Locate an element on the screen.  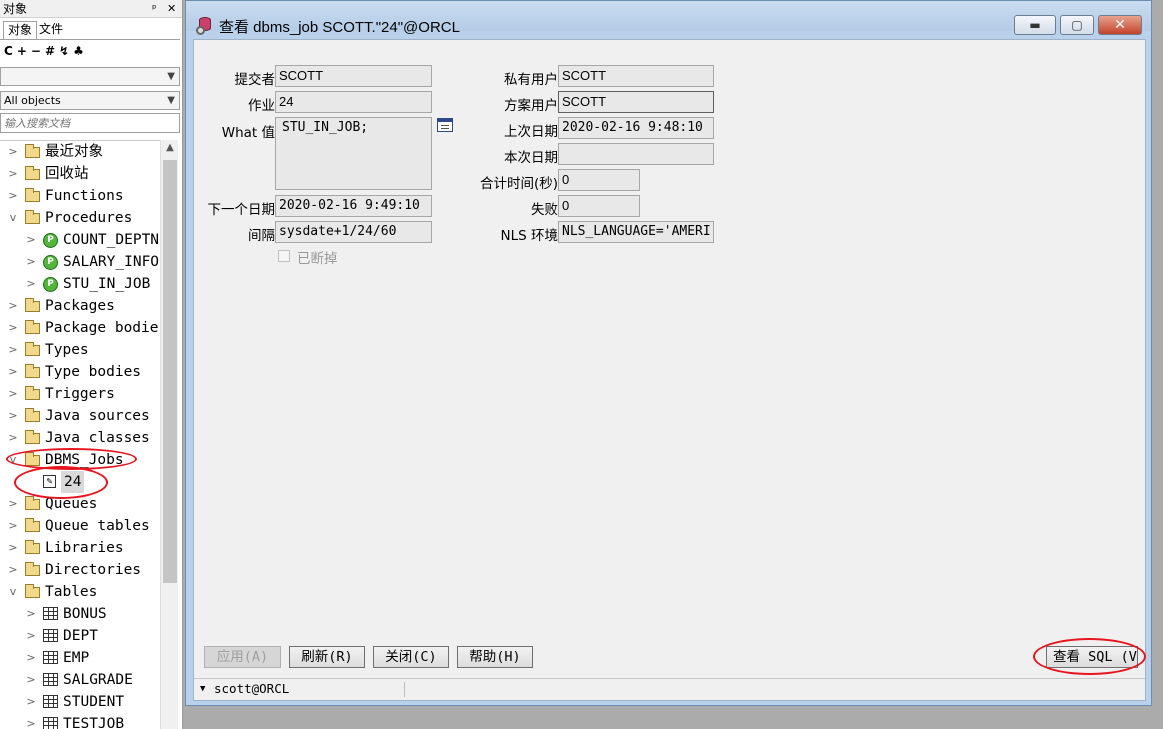
properties-icon: ↯ is located at coordinates (64, 51).